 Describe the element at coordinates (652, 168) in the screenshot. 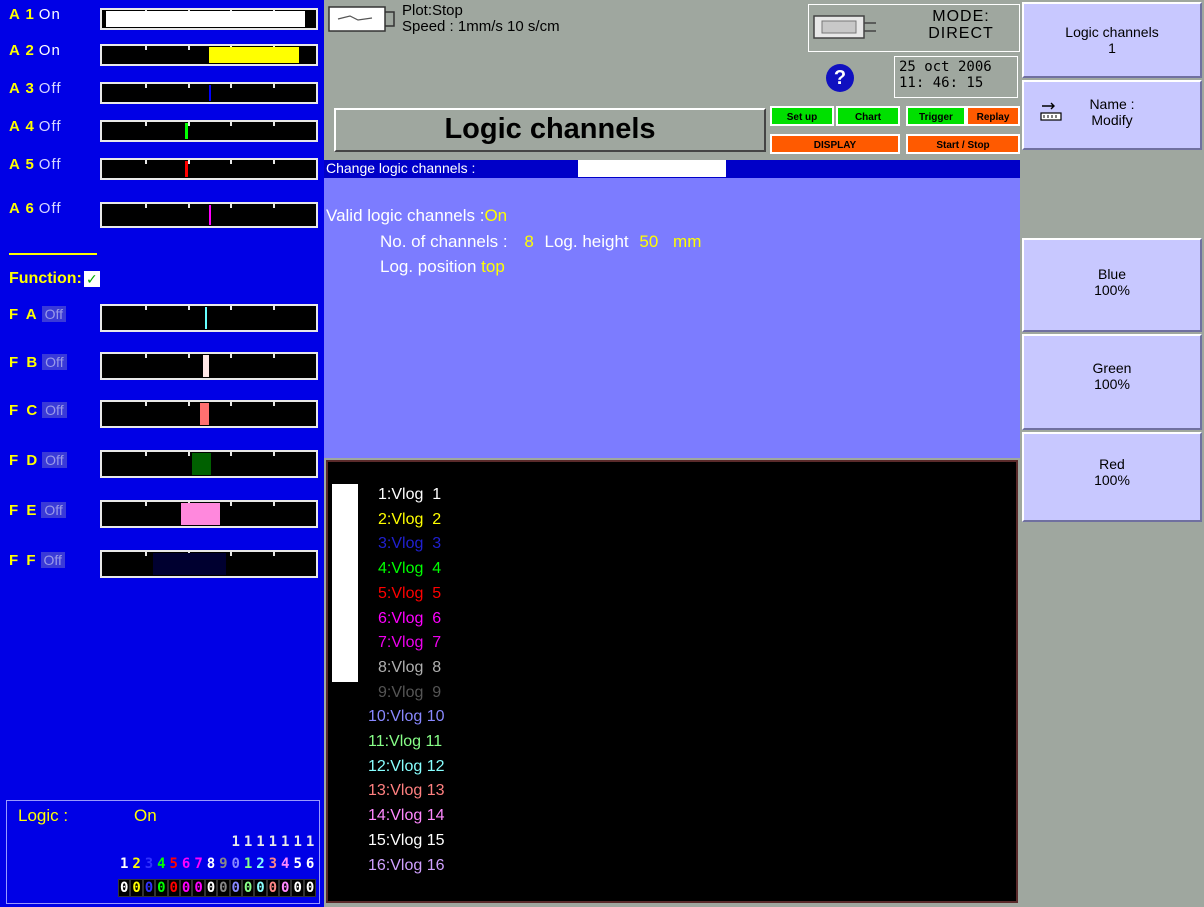

I see `change-input` at that location.